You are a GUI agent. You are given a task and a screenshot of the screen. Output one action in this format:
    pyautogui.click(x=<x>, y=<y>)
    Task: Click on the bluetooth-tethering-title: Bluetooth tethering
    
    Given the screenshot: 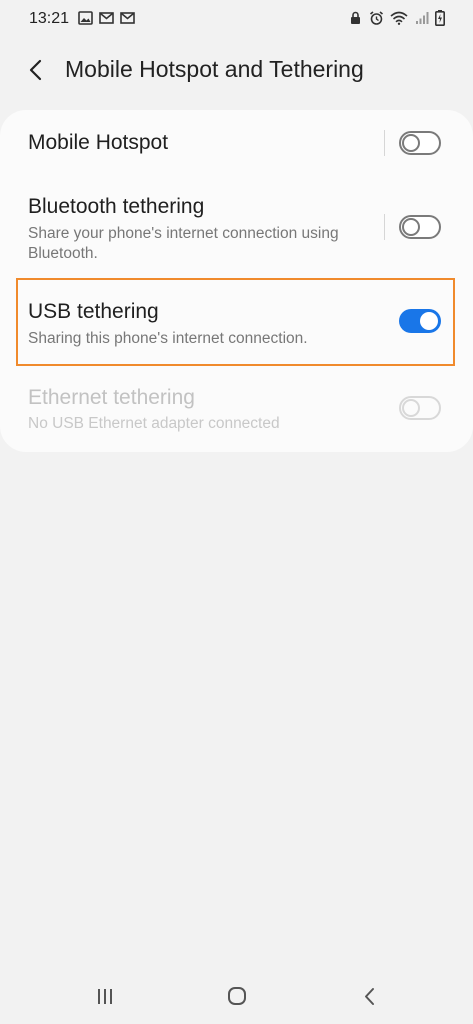 What is the action you would take?
    pyautogui.click(x=116, y=206)
    